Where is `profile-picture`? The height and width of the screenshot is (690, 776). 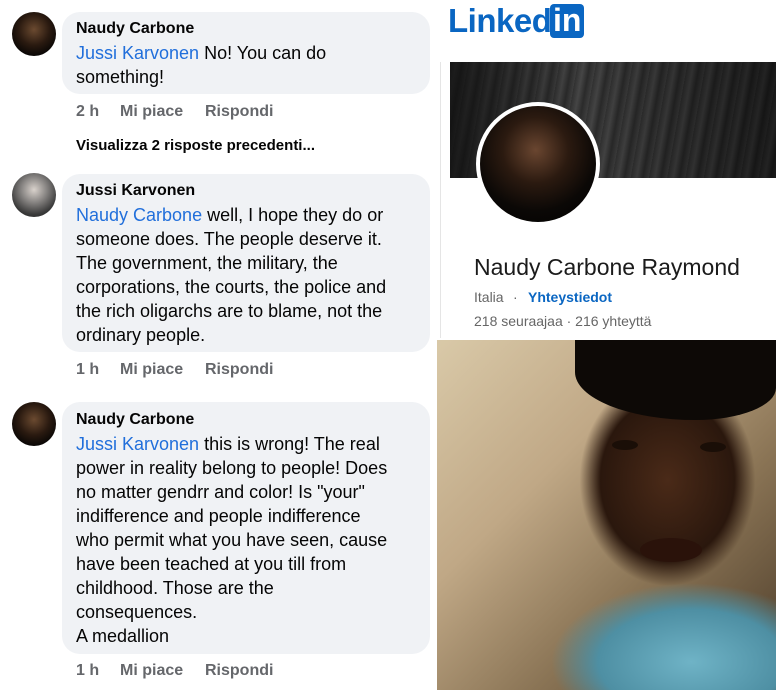
profile-picture is located at coordinates (538, 164).